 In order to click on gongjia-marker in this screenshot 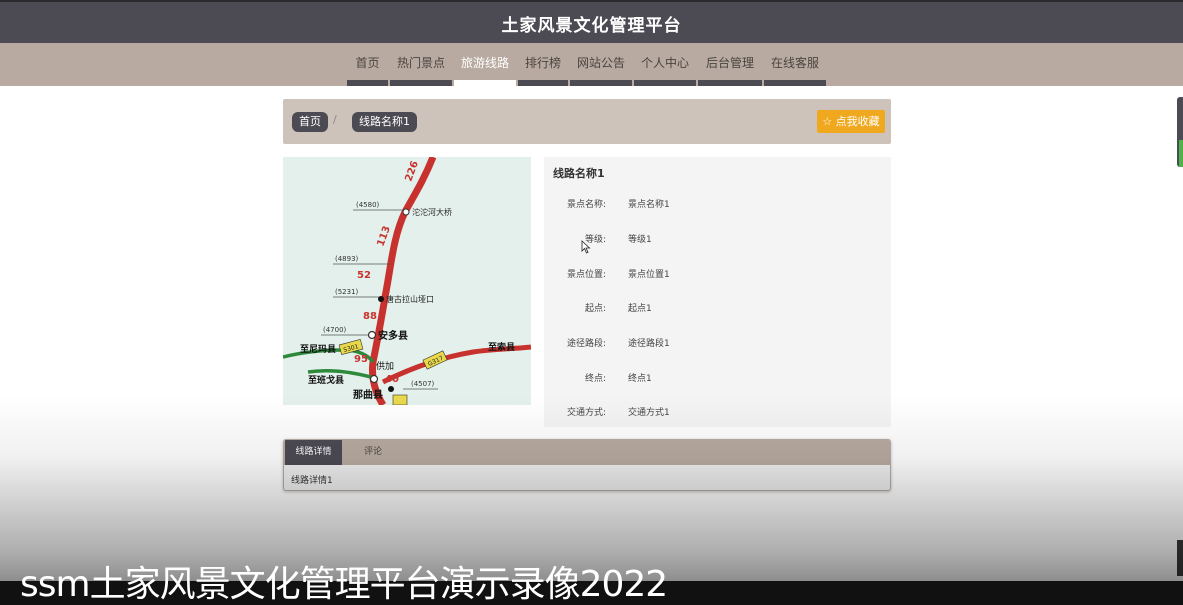, I will do `click(374, 379)`.